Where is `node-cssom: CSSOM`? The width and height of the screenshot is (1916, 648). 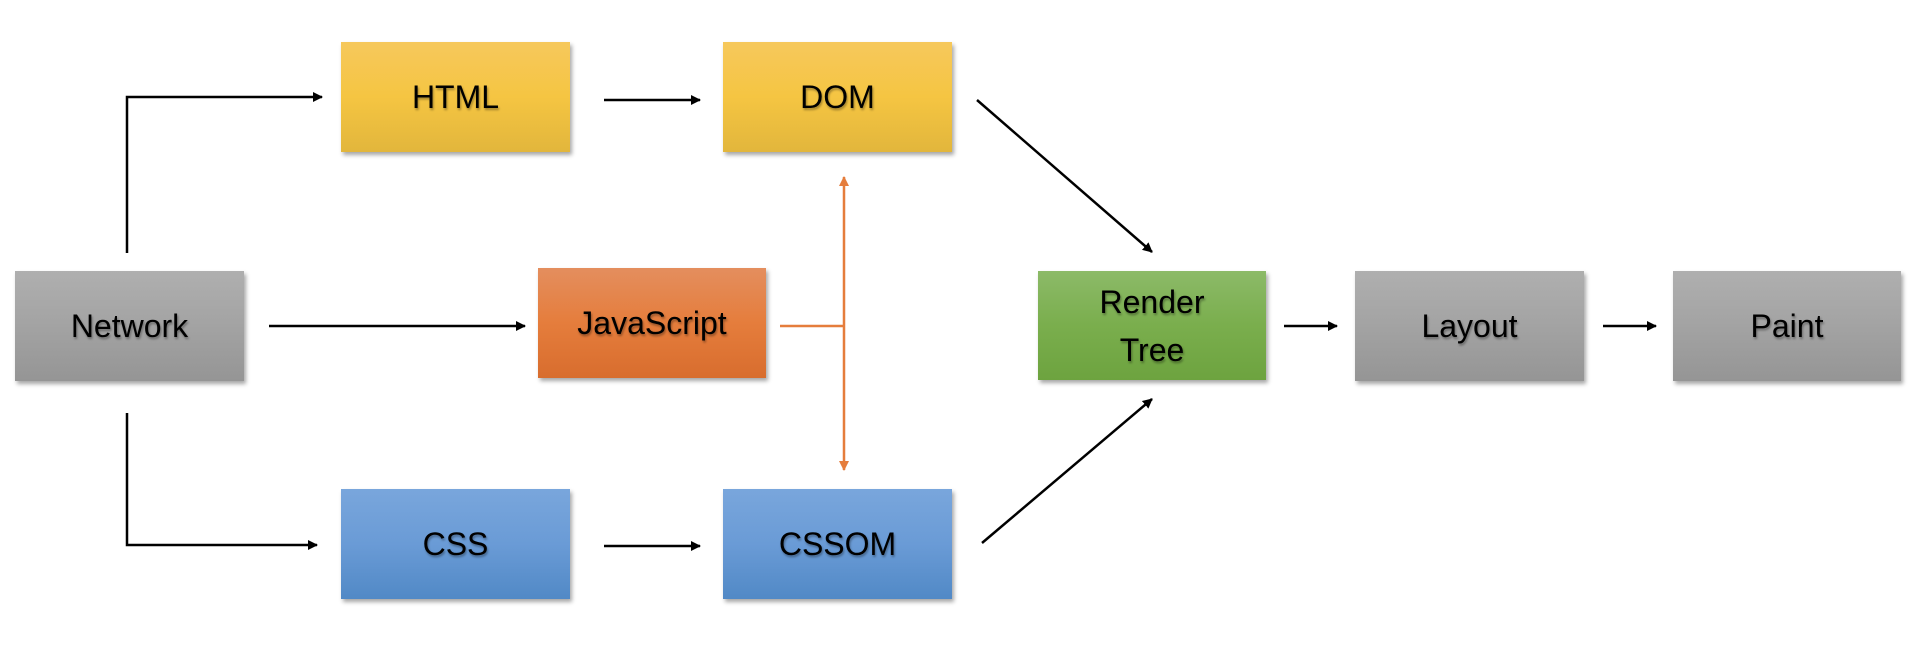 node-cssom: CSSOM is located at coordinates (837, 544).